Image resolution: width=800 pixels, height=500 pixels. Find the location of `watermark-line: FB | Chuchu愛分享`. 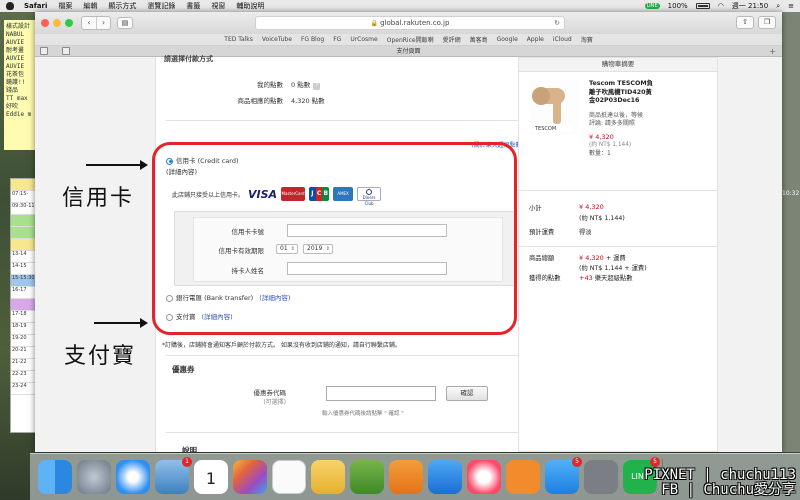

watermark-line: FB | Chuchu愛分享 is located at coordinates (728, 490).